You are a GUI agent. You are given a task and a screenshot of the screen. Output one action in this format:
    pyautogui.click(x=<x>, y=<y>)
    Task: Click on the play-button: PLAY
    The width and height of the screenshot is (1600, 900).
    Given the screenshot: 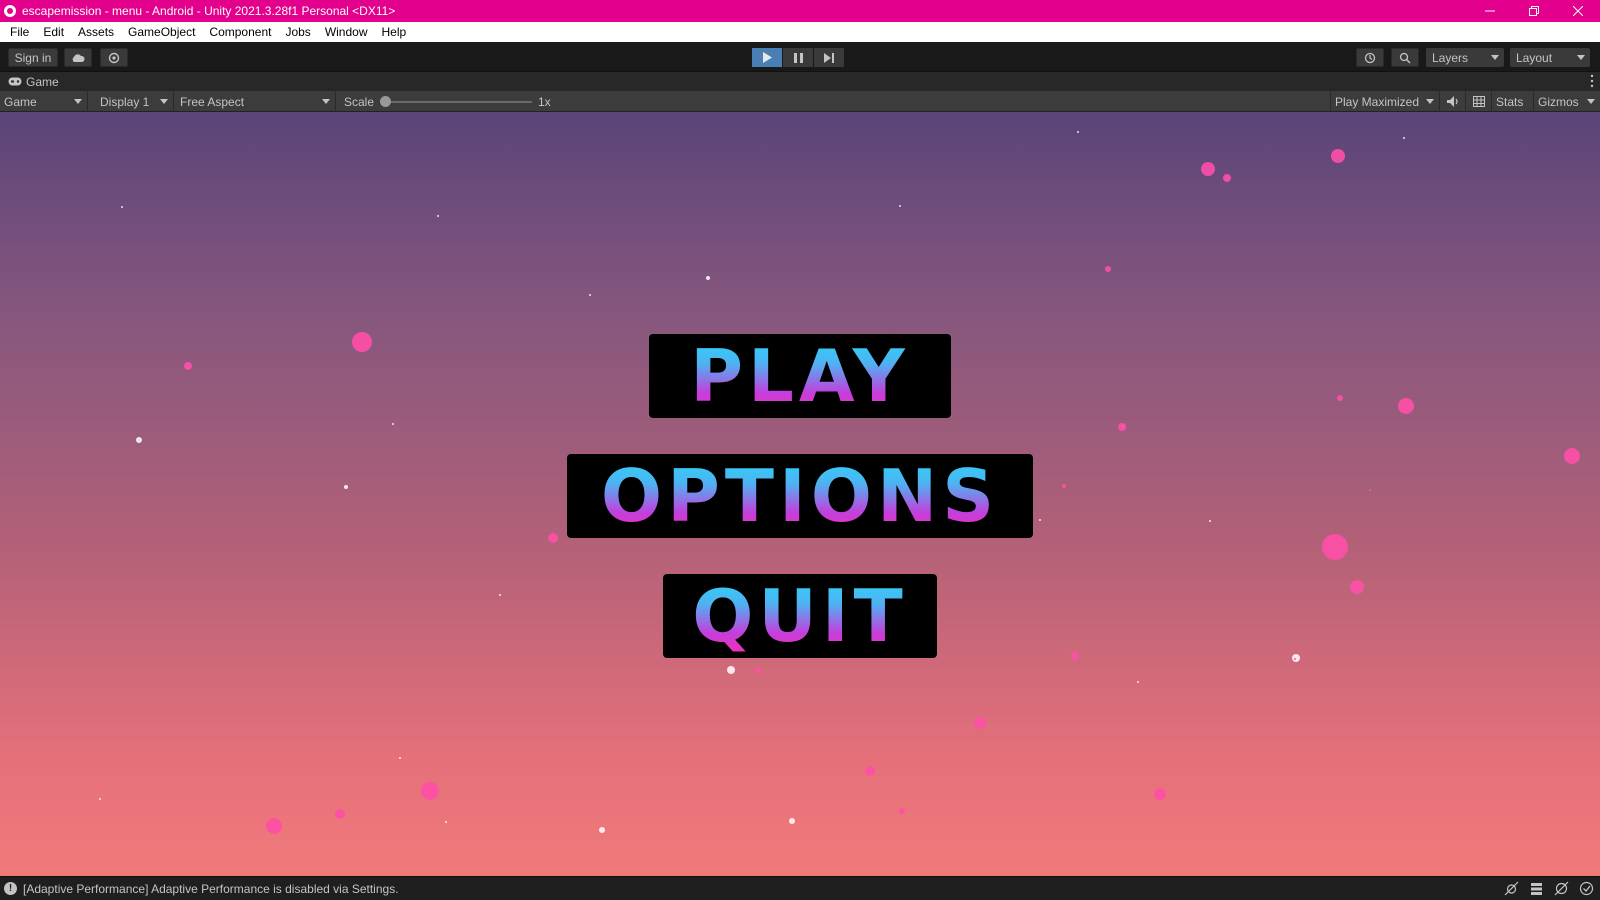 What is the action you would take?
    pyautogui.click(x=800, y=376)
    